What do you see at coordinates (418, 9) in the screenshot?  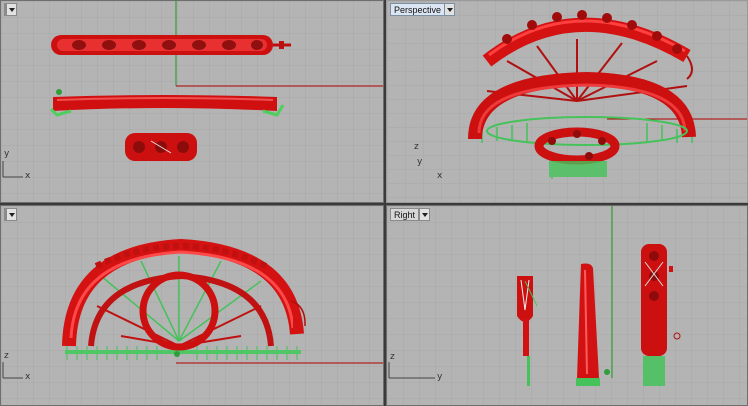 I see `viewport-perspective-label: Perspective` at bounding box center [418, 9].